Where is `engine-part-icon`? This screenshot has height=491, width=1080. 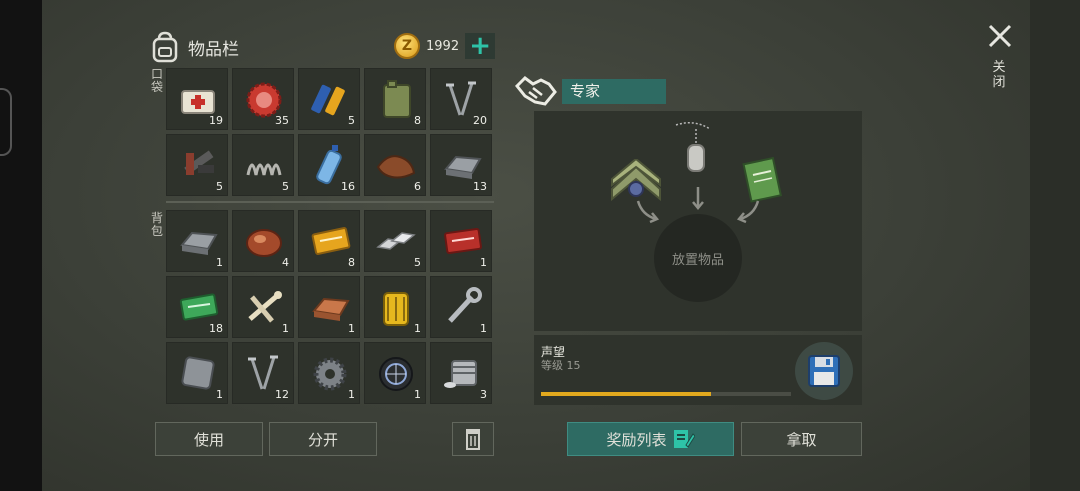 engine-part-icon is located at coordinates (460, 374).